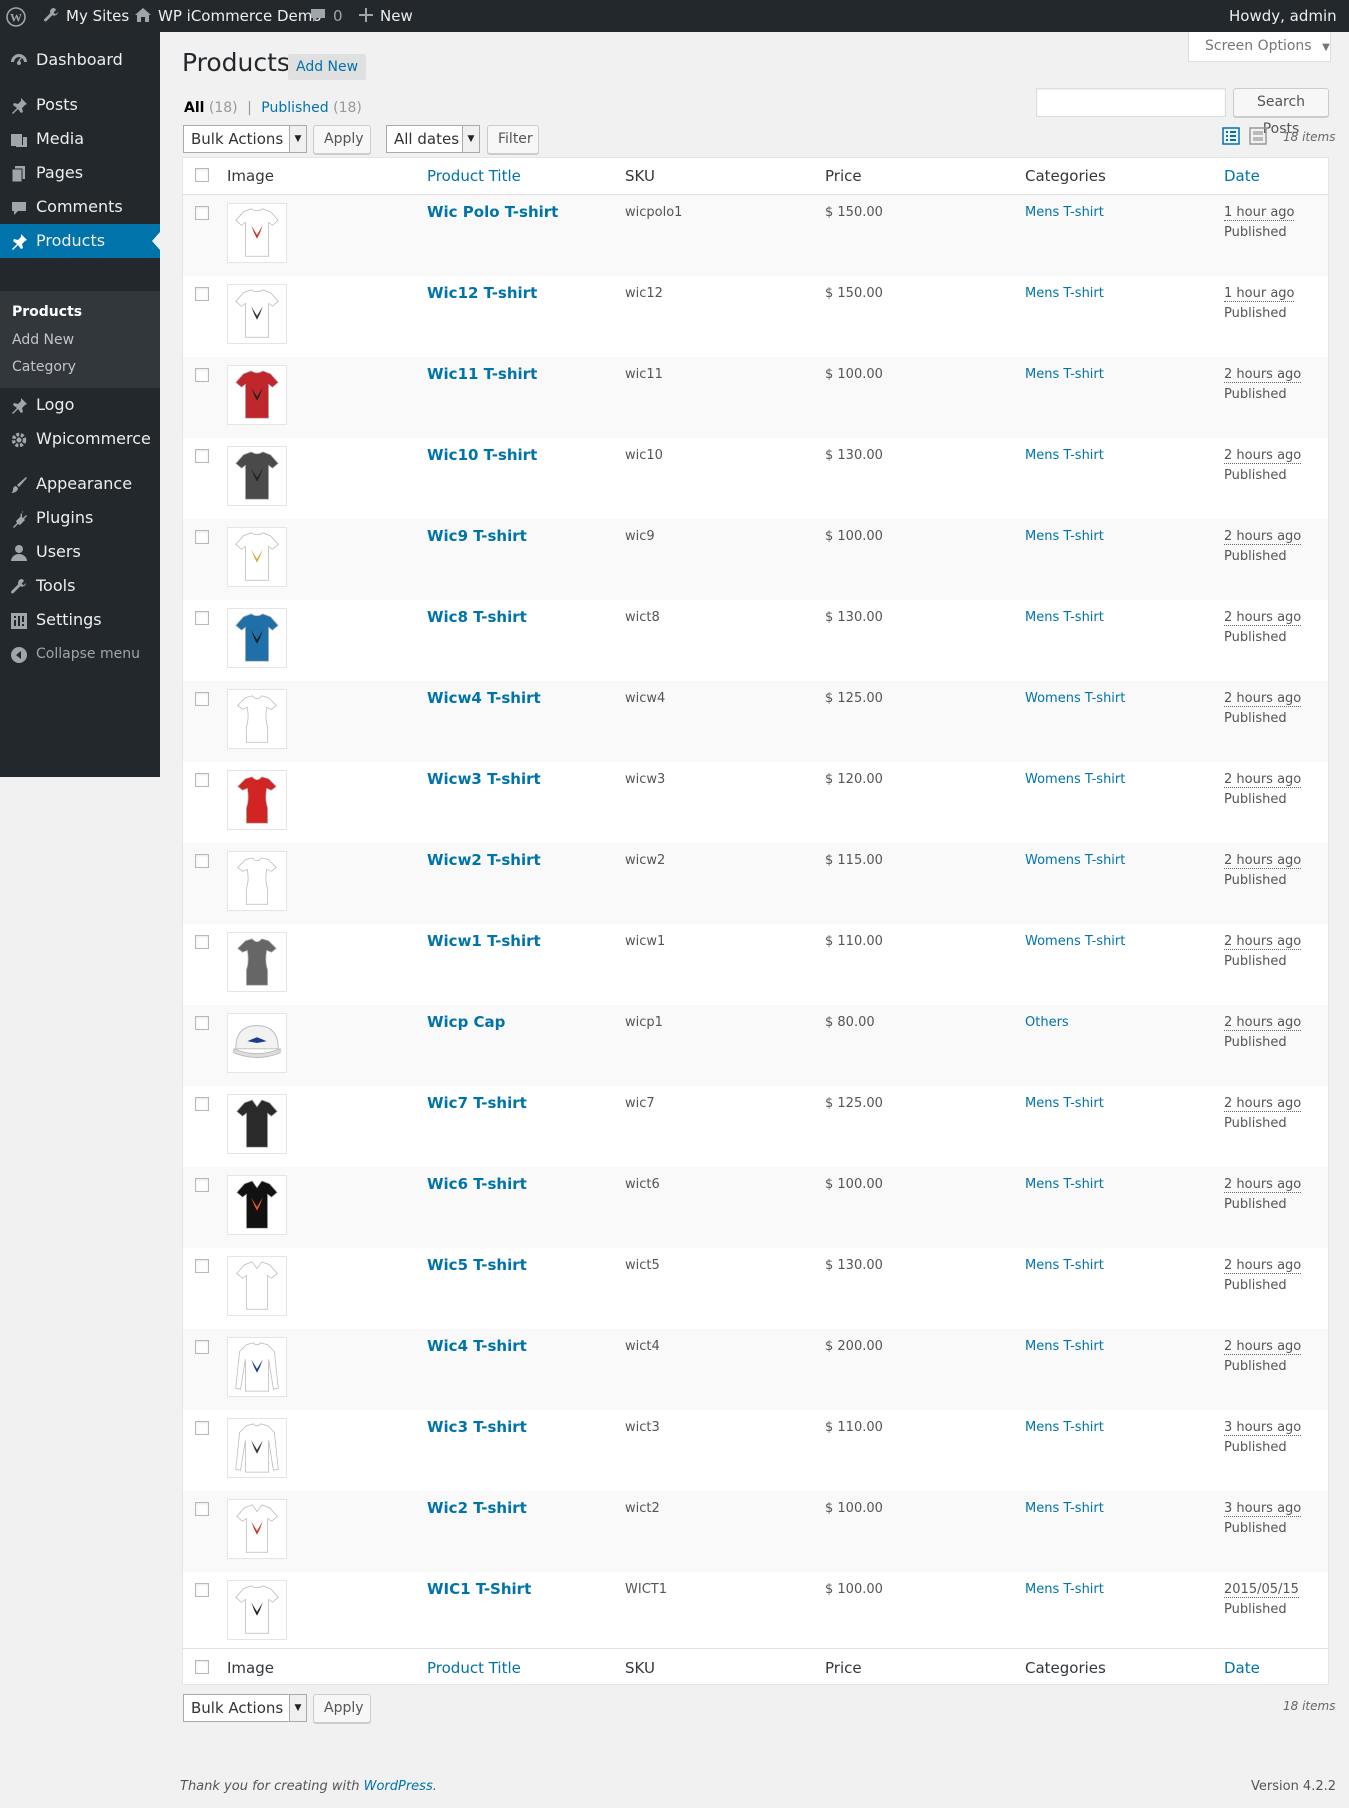  Describe the element at coordinates (326, 16) in the screenshot. I see `comments-menu: 0` at that location.